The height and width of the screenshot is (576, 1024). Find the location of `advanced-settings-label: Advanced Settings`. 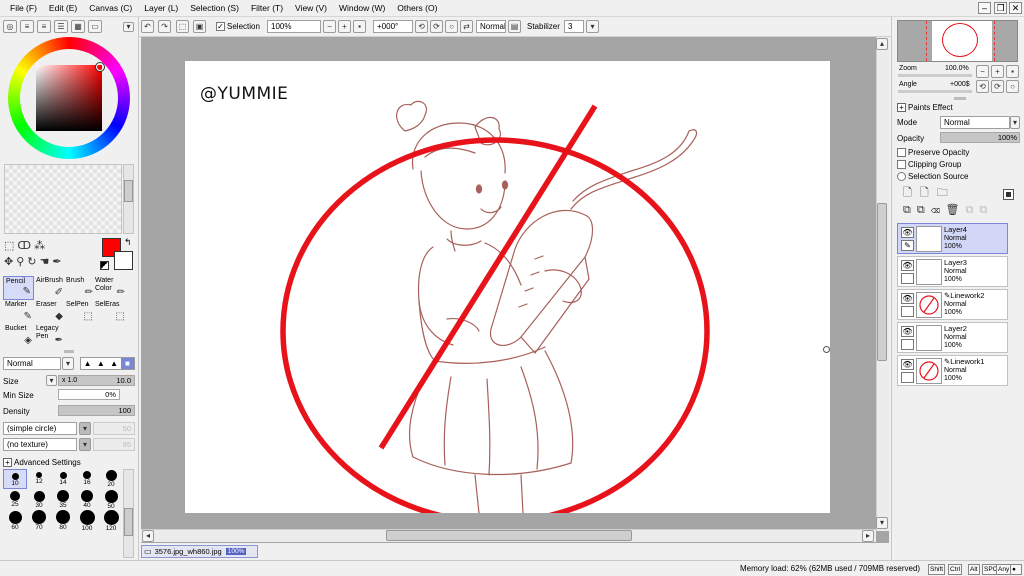

advanced-settings-label: Advanced Settings is located at coordinates (47, 463).